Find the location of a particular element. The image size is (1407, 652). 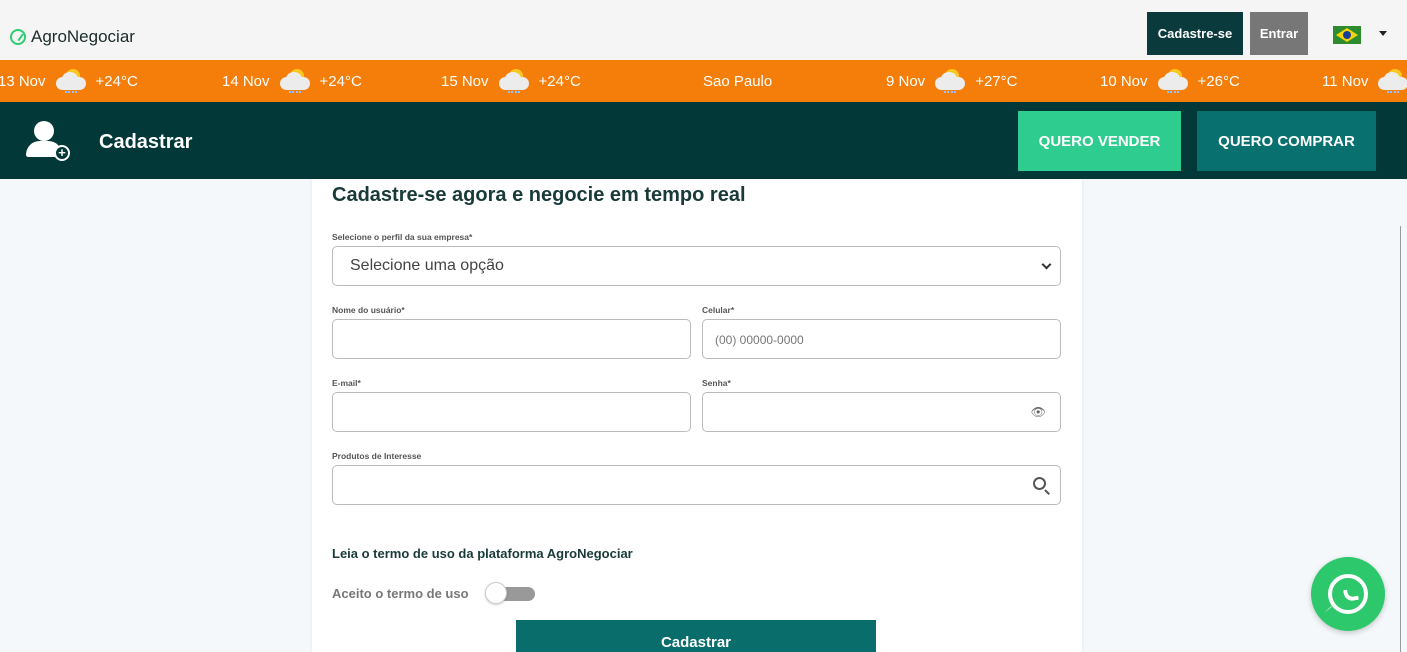

sell-button: QUERO VENDER is located at coordinates (1099, 141).